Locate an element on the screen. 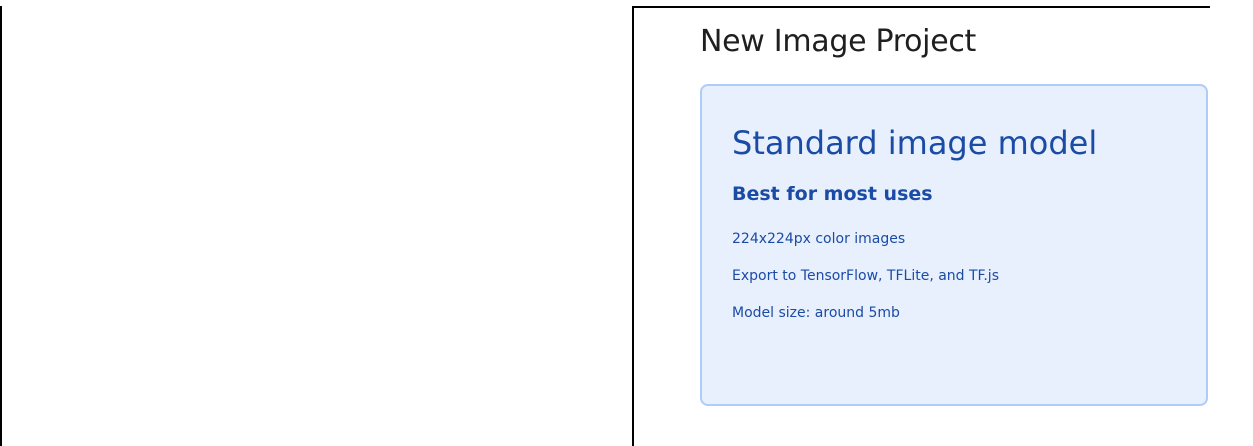 The image size is (1253, 446). card-title: Standard image model is located at coordinates (915, 143).